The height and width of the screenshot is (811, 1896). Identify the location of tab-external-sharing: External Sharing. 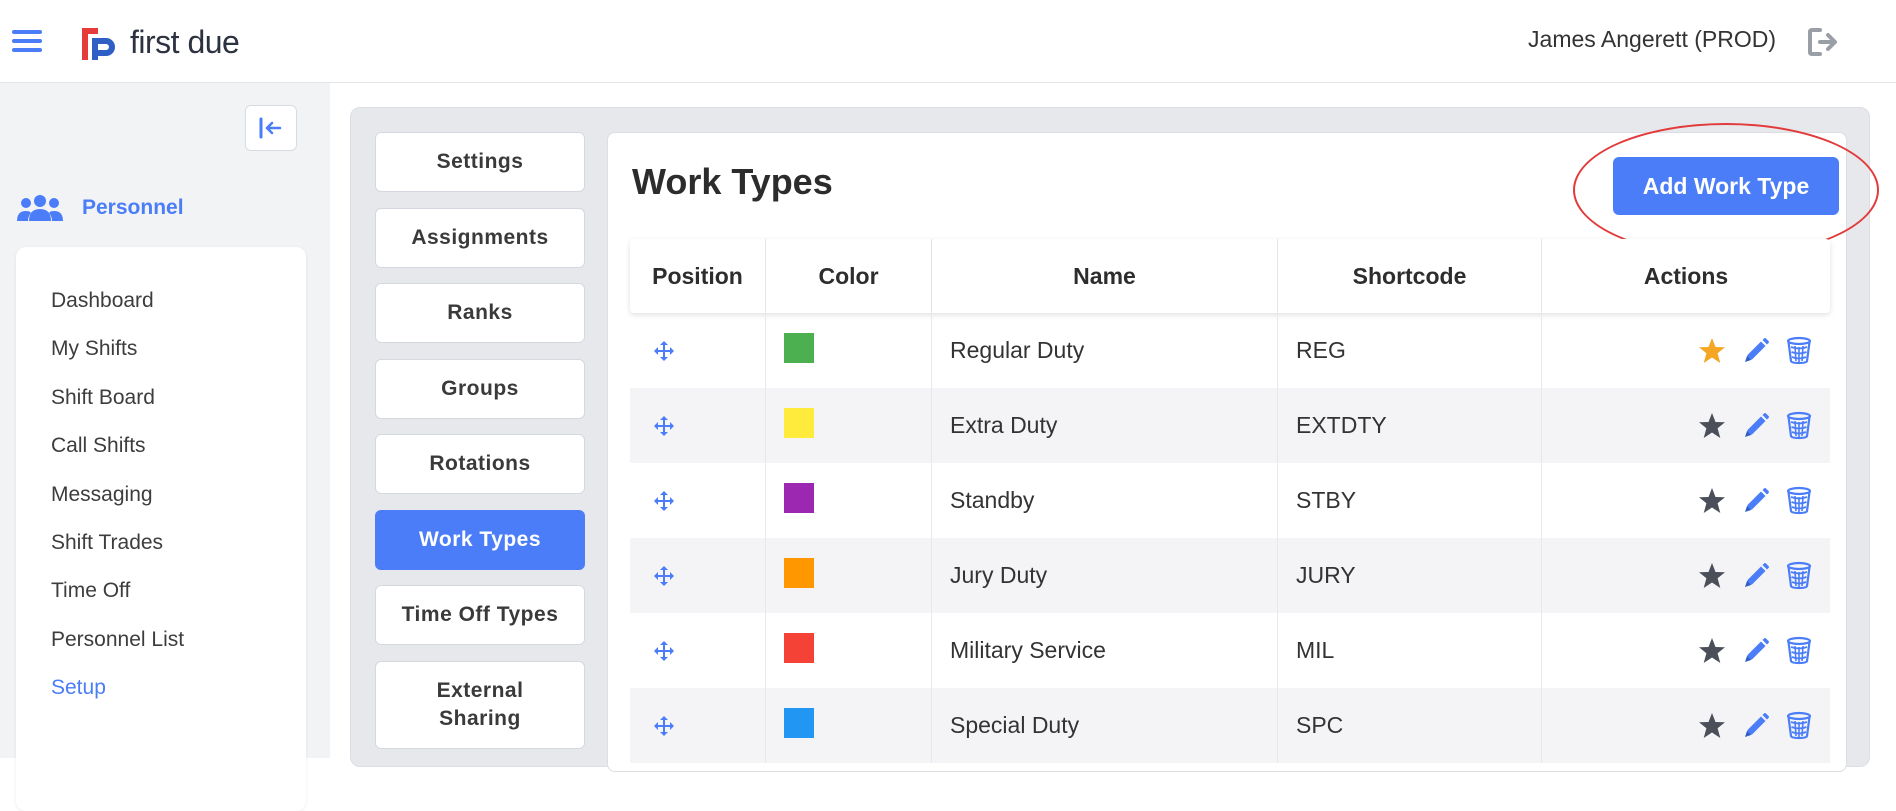
(480, 704).